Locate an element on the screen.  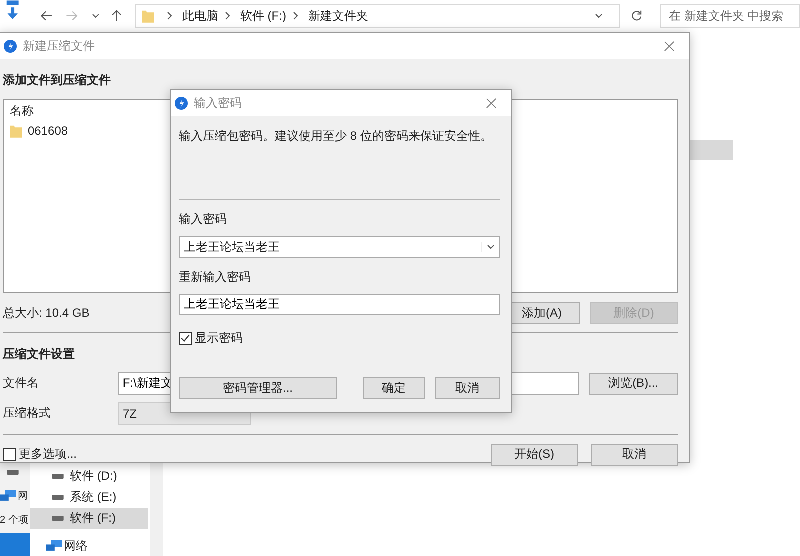
field-label: 重新输入密码 is located at coordinates (215, 277).